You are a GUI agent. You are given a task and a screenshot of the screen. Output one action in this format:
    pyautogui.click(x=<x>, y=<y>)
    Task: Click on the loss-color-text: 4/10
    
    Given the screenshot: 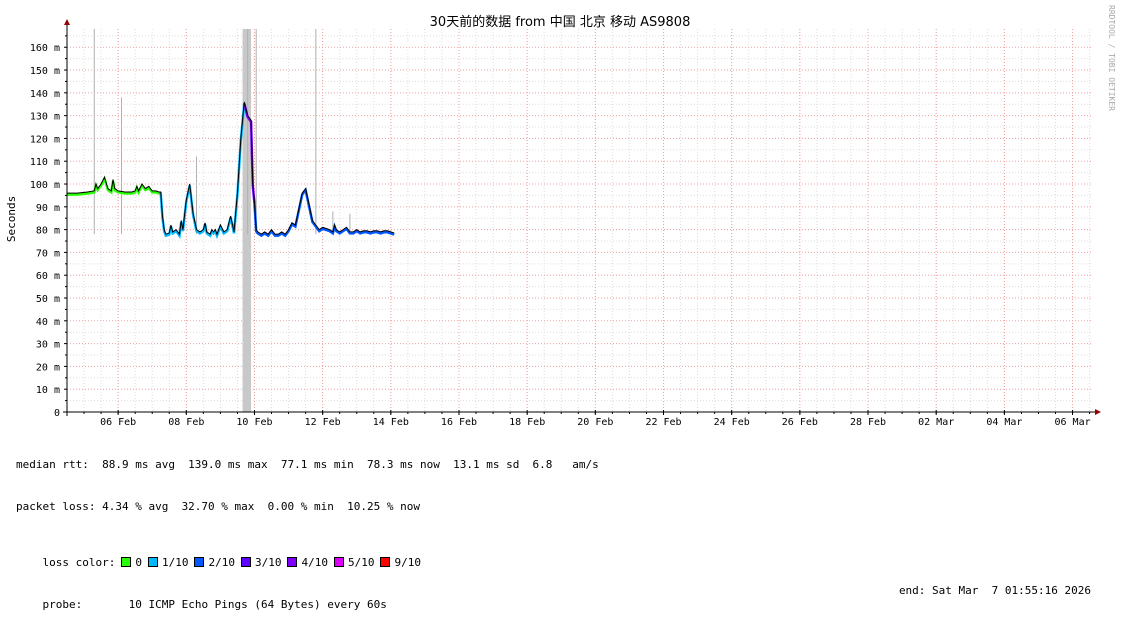 What is the action you would take?
    pyautogui.click(x=314, y=562)
    